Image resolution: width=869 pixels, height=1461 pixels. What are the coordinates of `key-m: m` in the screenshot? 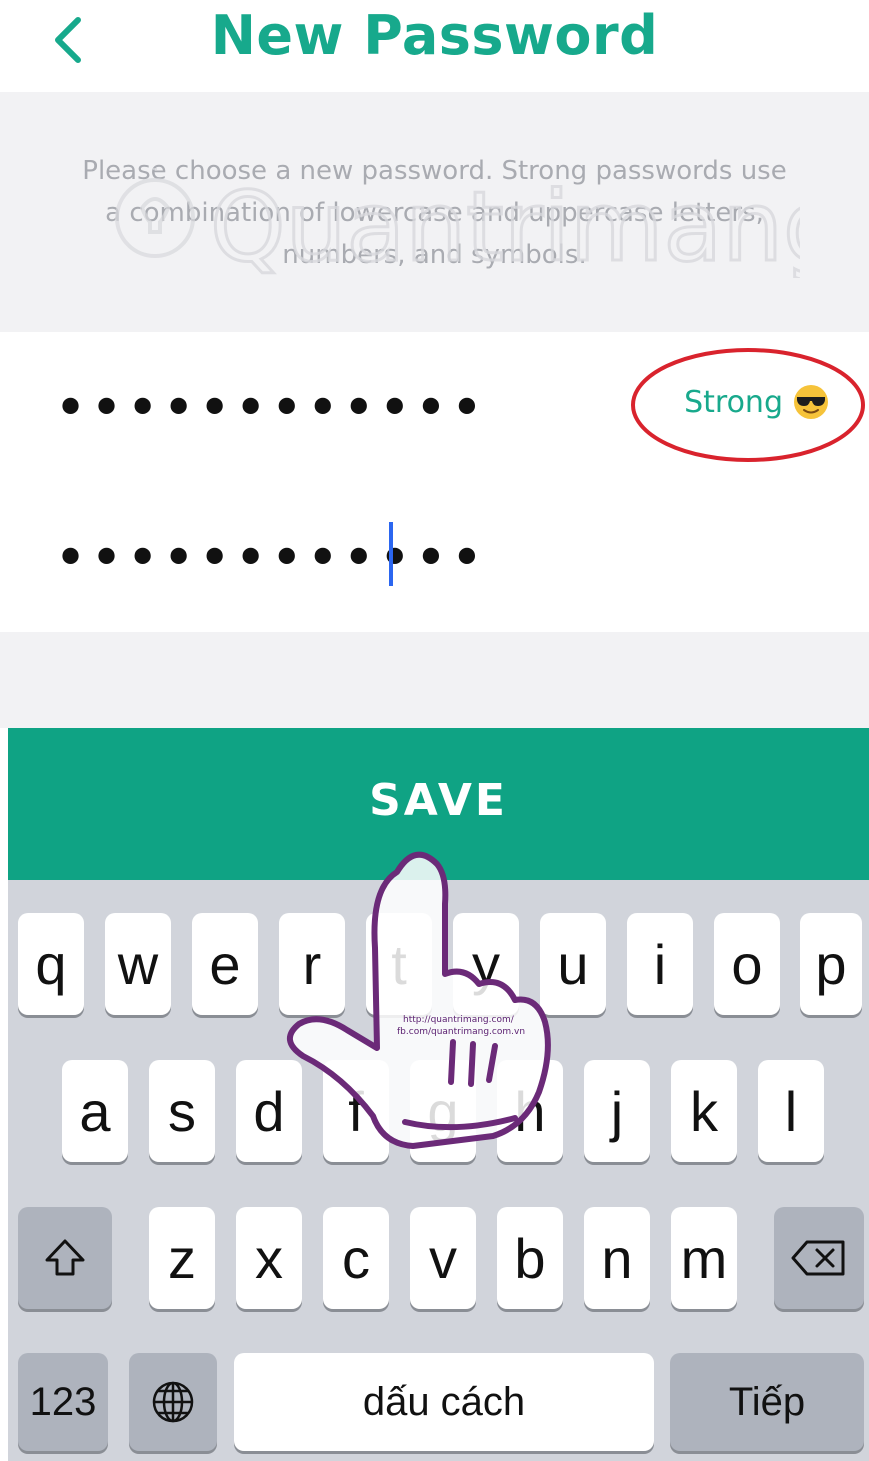 It's located at (704, 1258).